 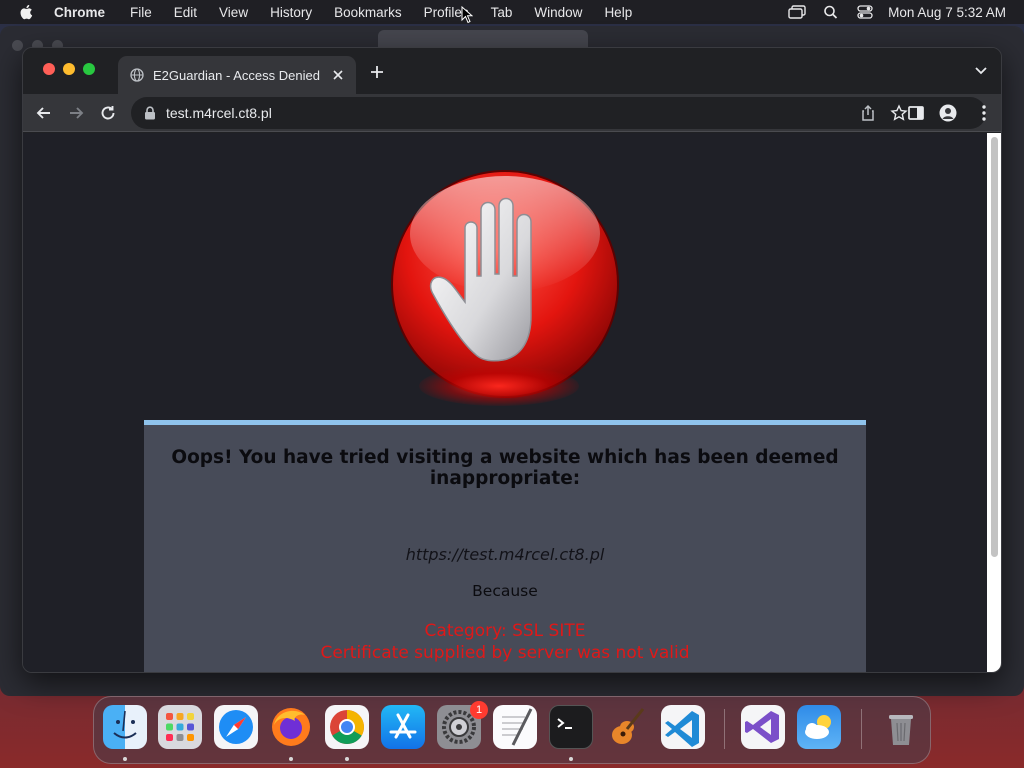 I want to click on tab-search-chevron-icon, so click(x=981, y=71).